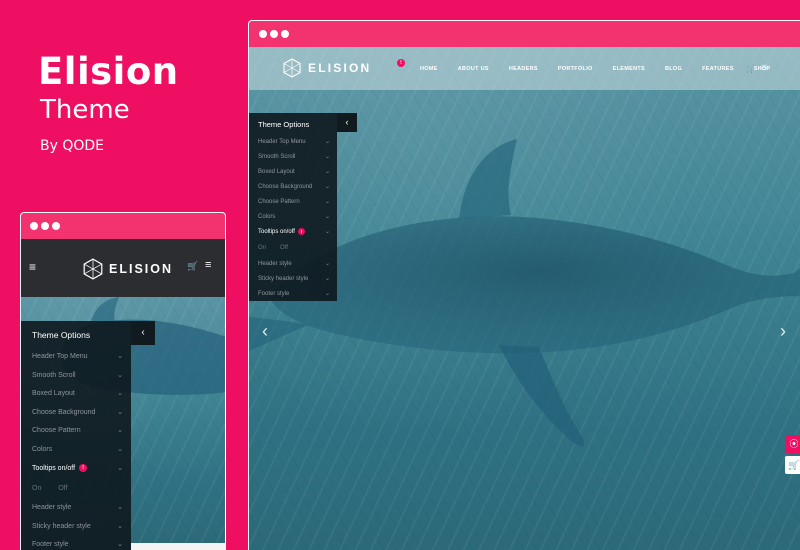  I want to click on mobile-header: ≡ ELISION 🛒 ≡, so click(123, 268).